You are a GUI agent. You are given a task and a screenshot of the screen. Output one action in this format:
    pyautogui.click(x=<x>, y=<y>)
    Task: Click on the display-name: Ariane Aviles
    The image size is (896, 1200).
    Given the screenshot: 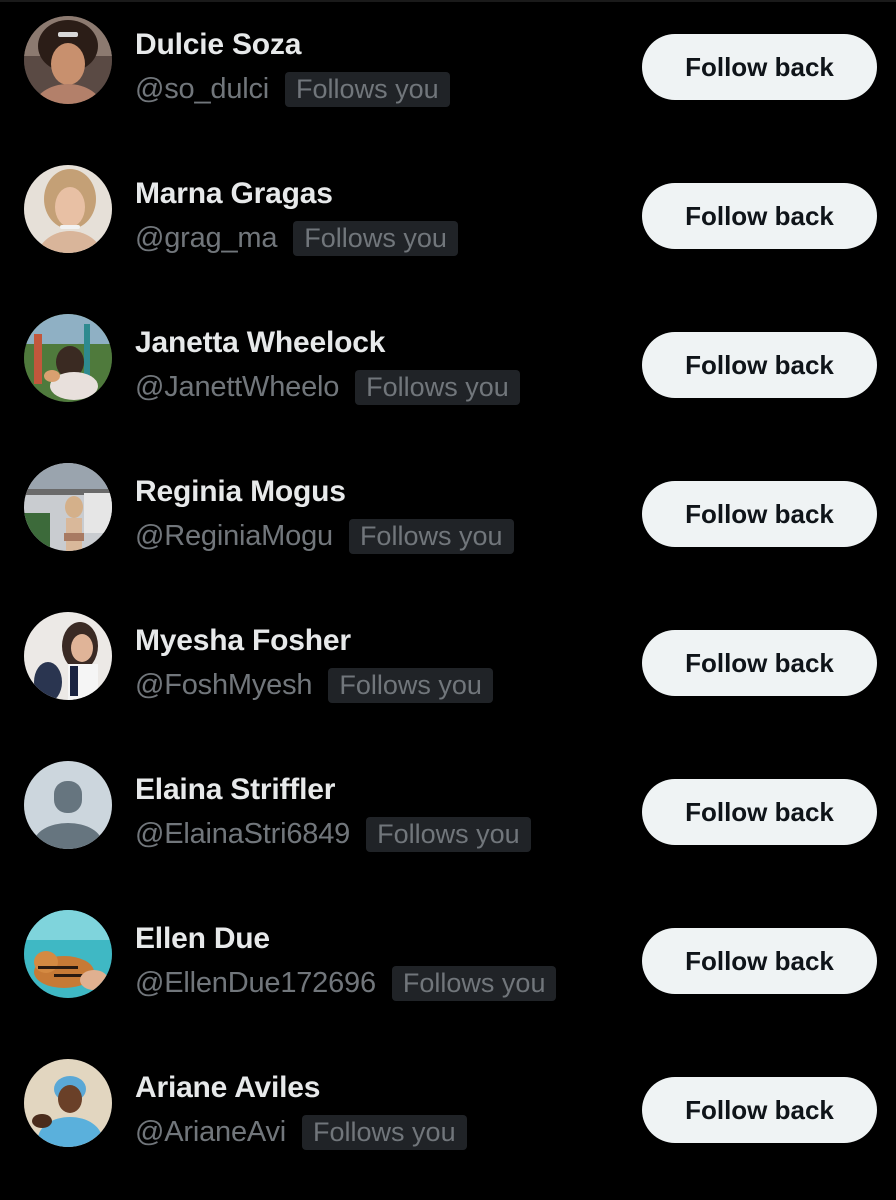 What is the action you would take?
    pyautogui.click(x=227, y=1088)
    